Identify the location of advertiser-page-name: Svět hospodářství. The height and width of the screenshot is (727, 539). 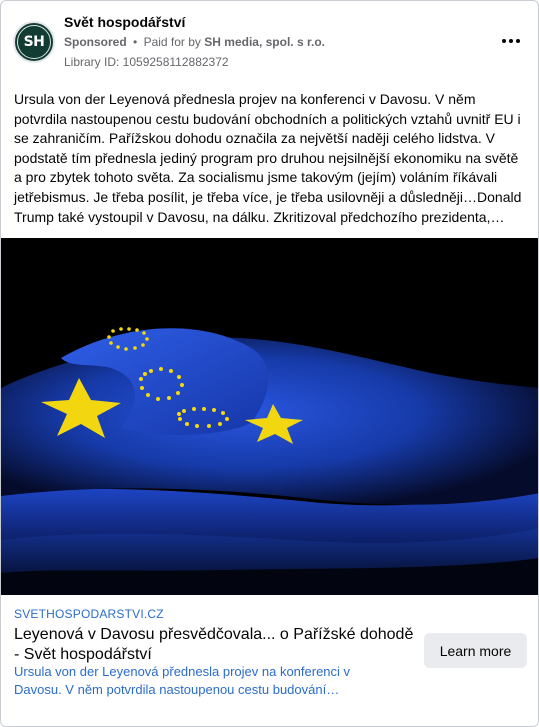
(124, 22).